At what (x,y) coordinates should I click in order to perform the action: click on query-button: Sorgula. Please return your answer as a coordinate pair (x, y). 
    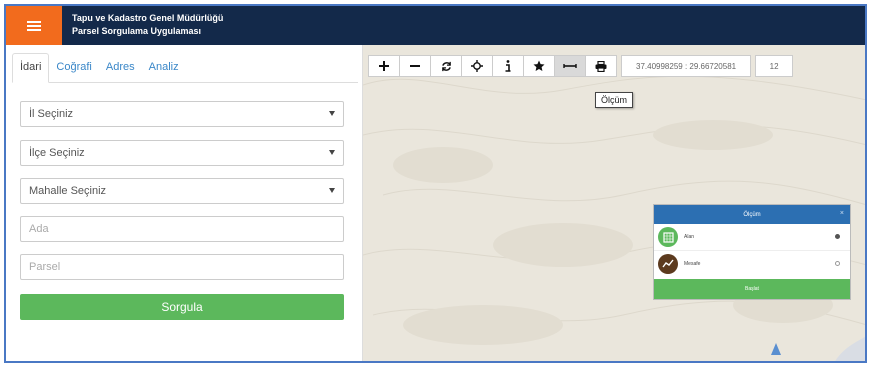
    Looking at the image, I should click on (182, 307).